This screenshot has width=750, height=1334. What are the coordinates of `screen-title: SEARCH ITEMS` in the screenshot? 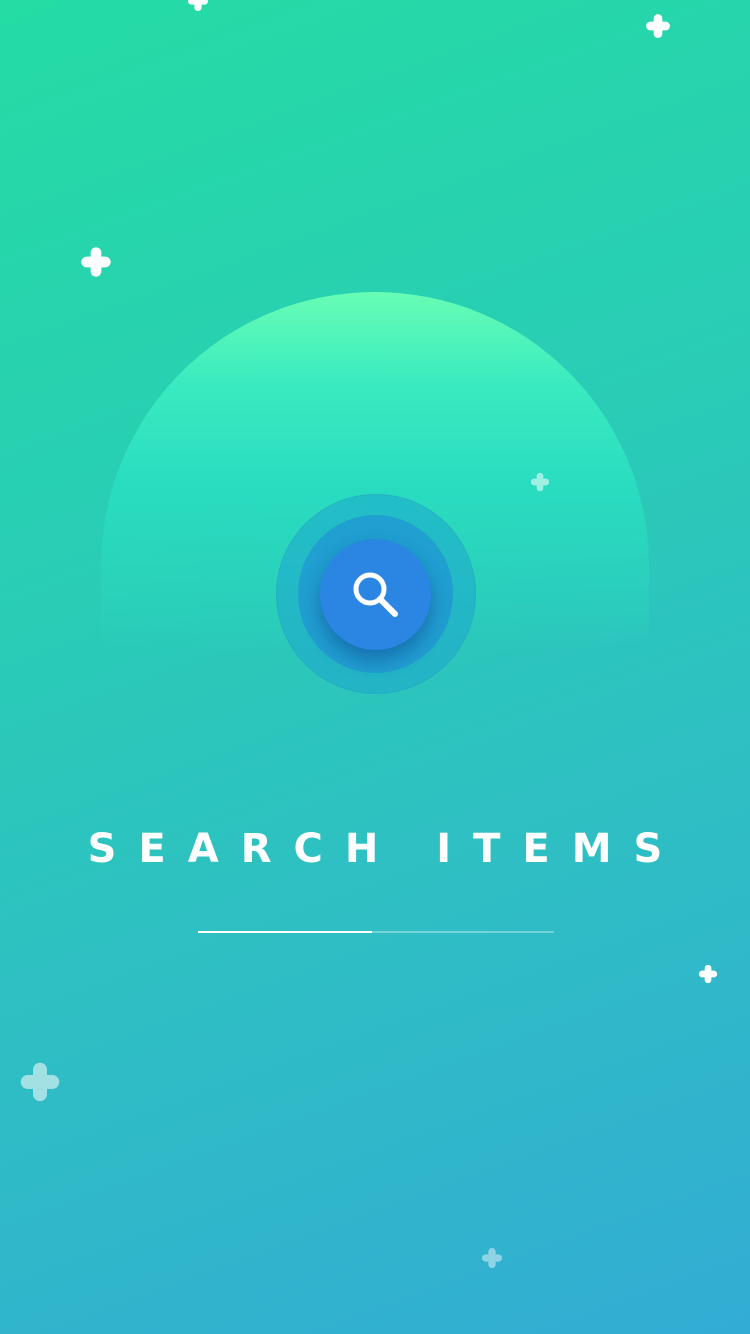 It's located at (386, 849).